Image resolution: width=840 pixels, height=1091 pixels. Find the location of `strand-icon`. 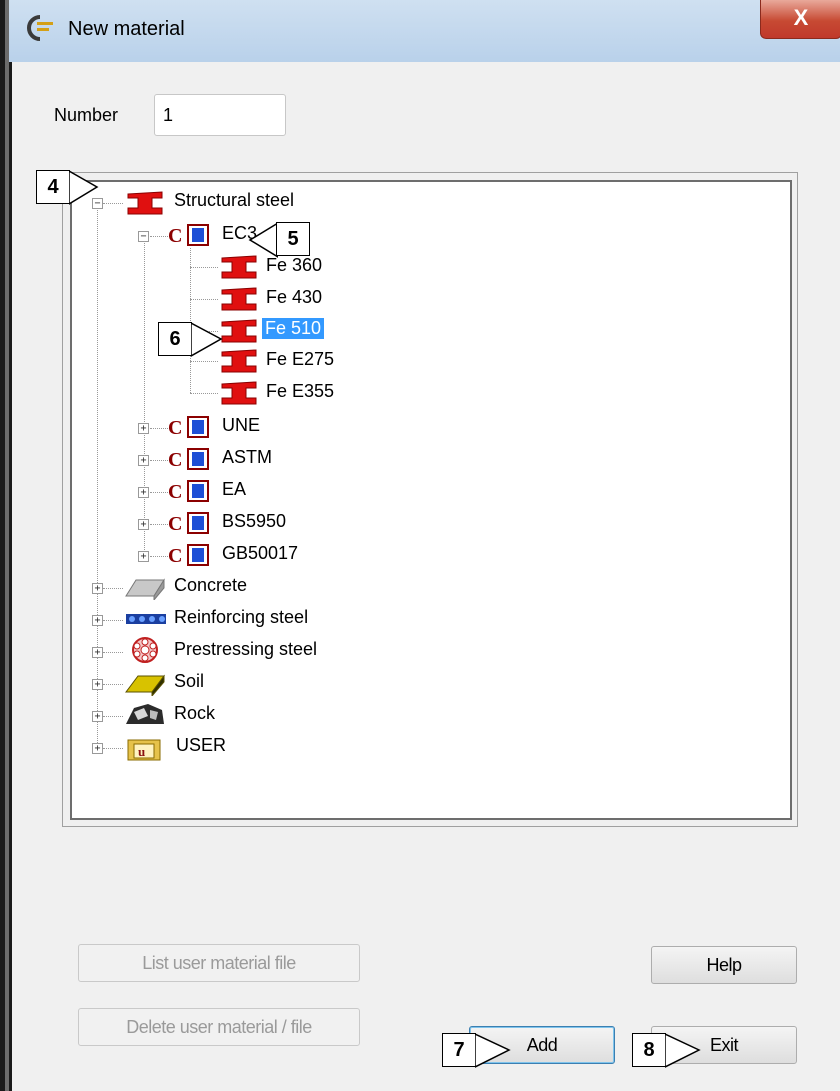

strand-icon is located at coordinates (145, 650).